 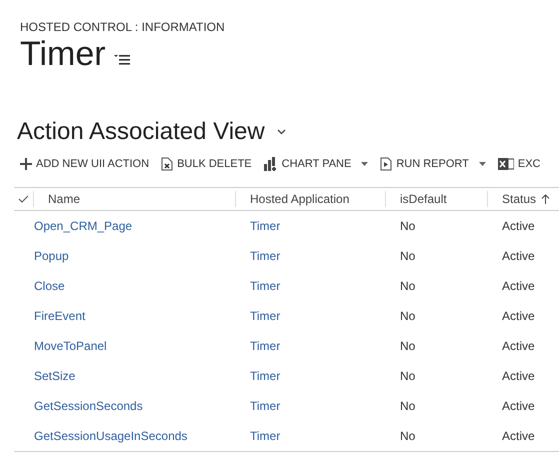 What do you see at coordinates (316, 164) in the screenshot?
I see `toolbar-button: CHART PANE` at bounding box center [316, 164].